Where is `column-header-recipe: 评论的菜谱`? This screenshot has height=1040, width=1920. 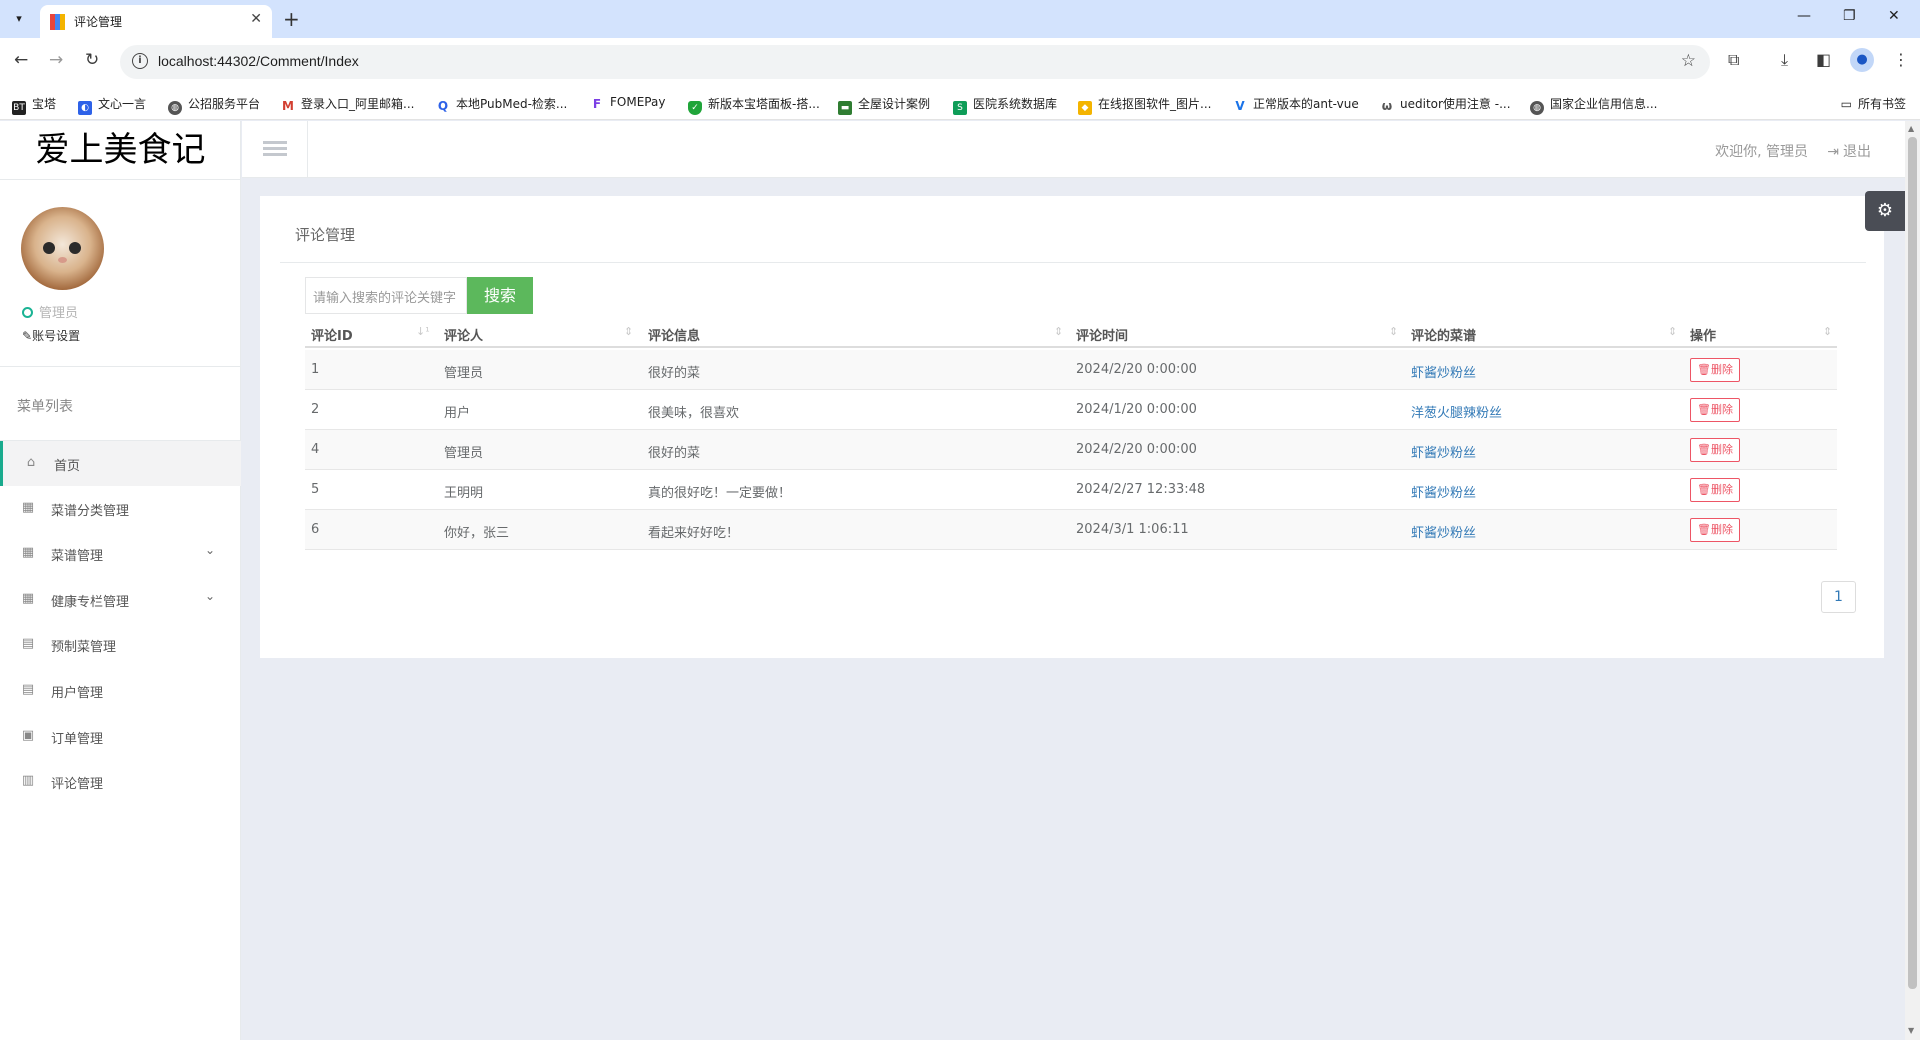
column-header-recipe: 评论的菜谱 is located at coordinates (1443, 334).